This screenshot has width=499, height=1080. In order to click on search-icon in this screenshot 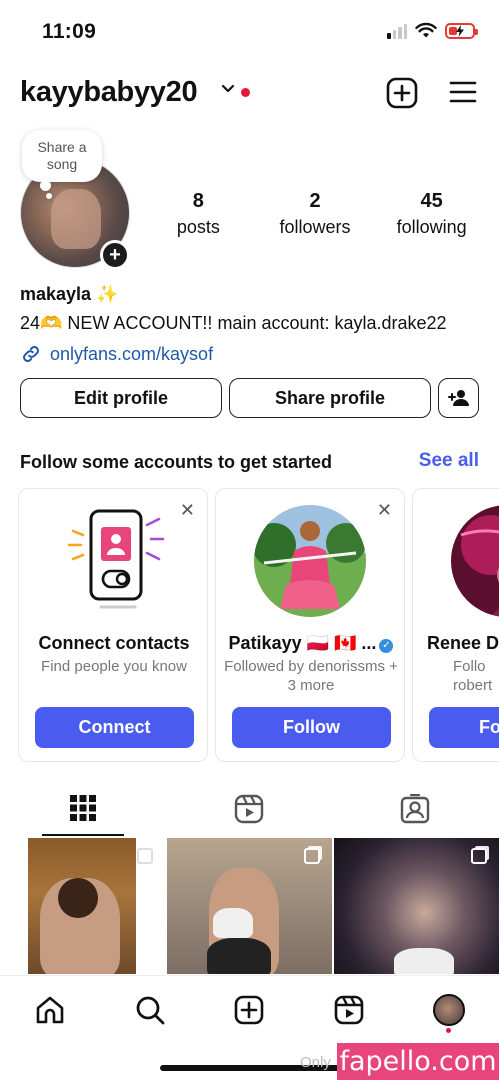, I will do `click(150, 1010)`.